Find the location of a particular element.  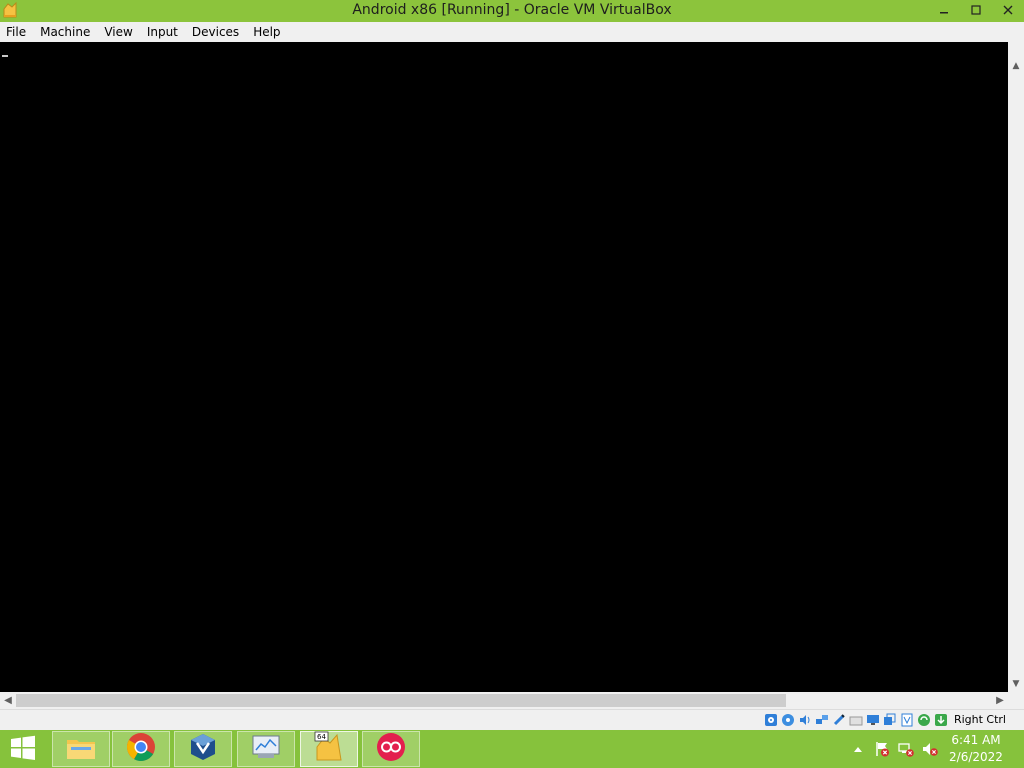

menu-input: Input is located at coordinates (162, 32).